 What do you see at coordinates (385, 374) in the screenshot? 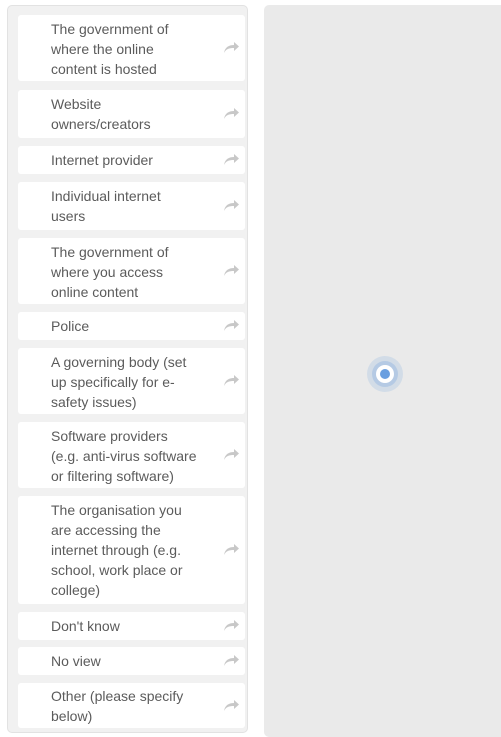
I see `target-dot-icon` at bounding box center [385, 374].